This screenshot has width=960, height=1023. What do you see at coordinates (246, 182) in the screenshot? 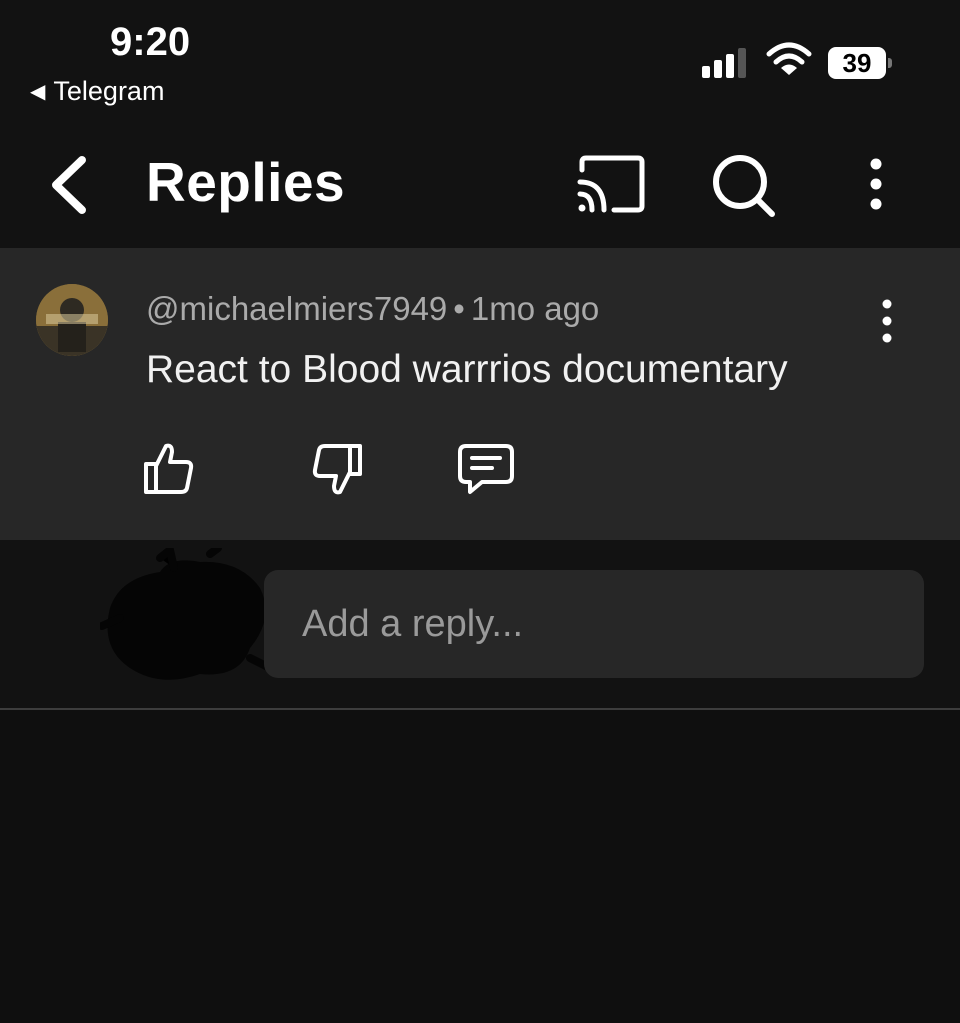
I see `page-title: Replies` at bounding box center [246, 182].